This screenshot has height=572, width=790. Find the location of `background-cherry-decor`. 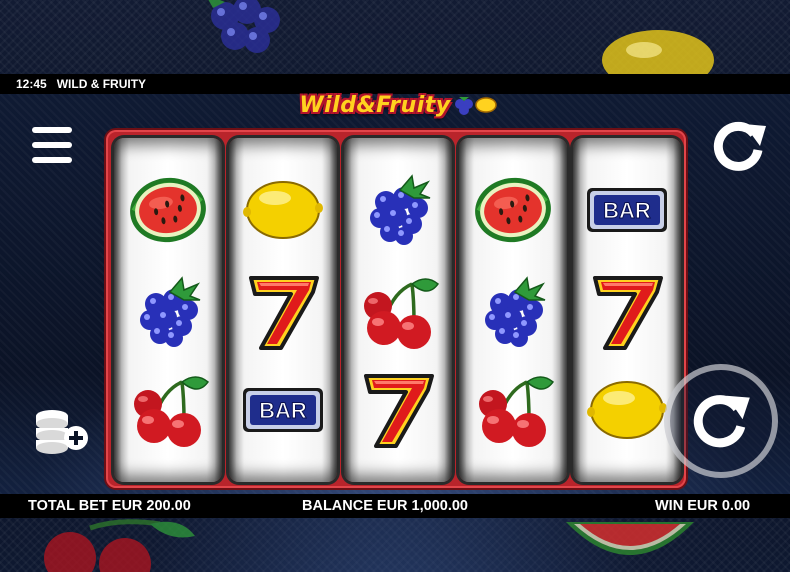

background-cherry-decor is located at coordinates (119, 545).